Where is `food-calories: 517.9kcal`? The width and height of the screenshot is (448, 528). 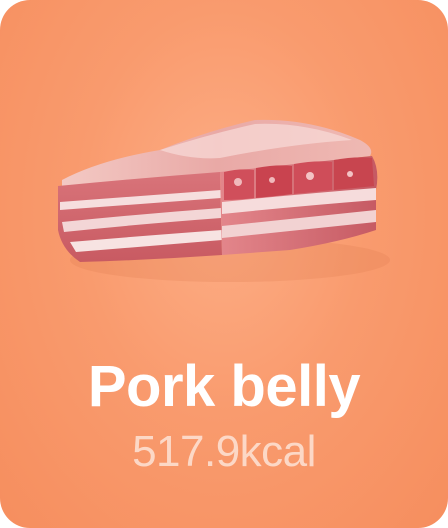
food-calories: 517.9kcal is located at coordinates (224, 451).